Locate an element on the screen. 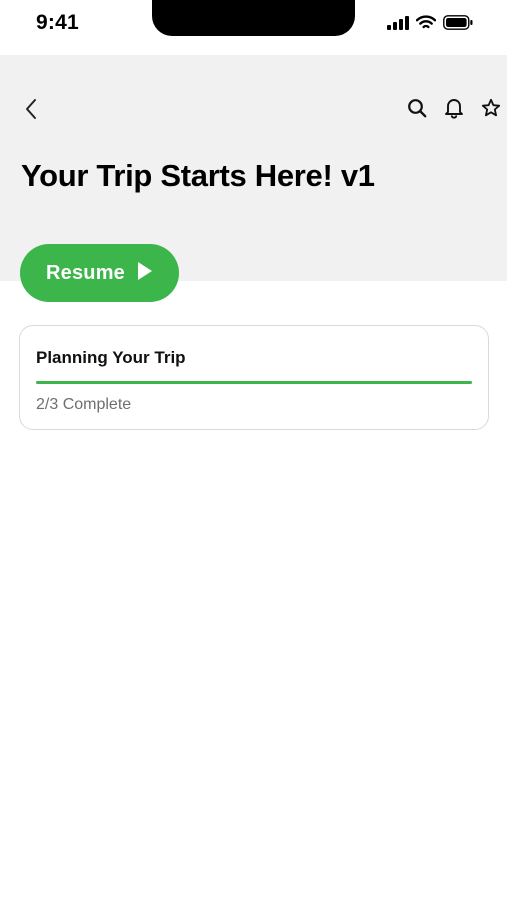  resume-button-label: Resume is located at coordinates (85, 272).